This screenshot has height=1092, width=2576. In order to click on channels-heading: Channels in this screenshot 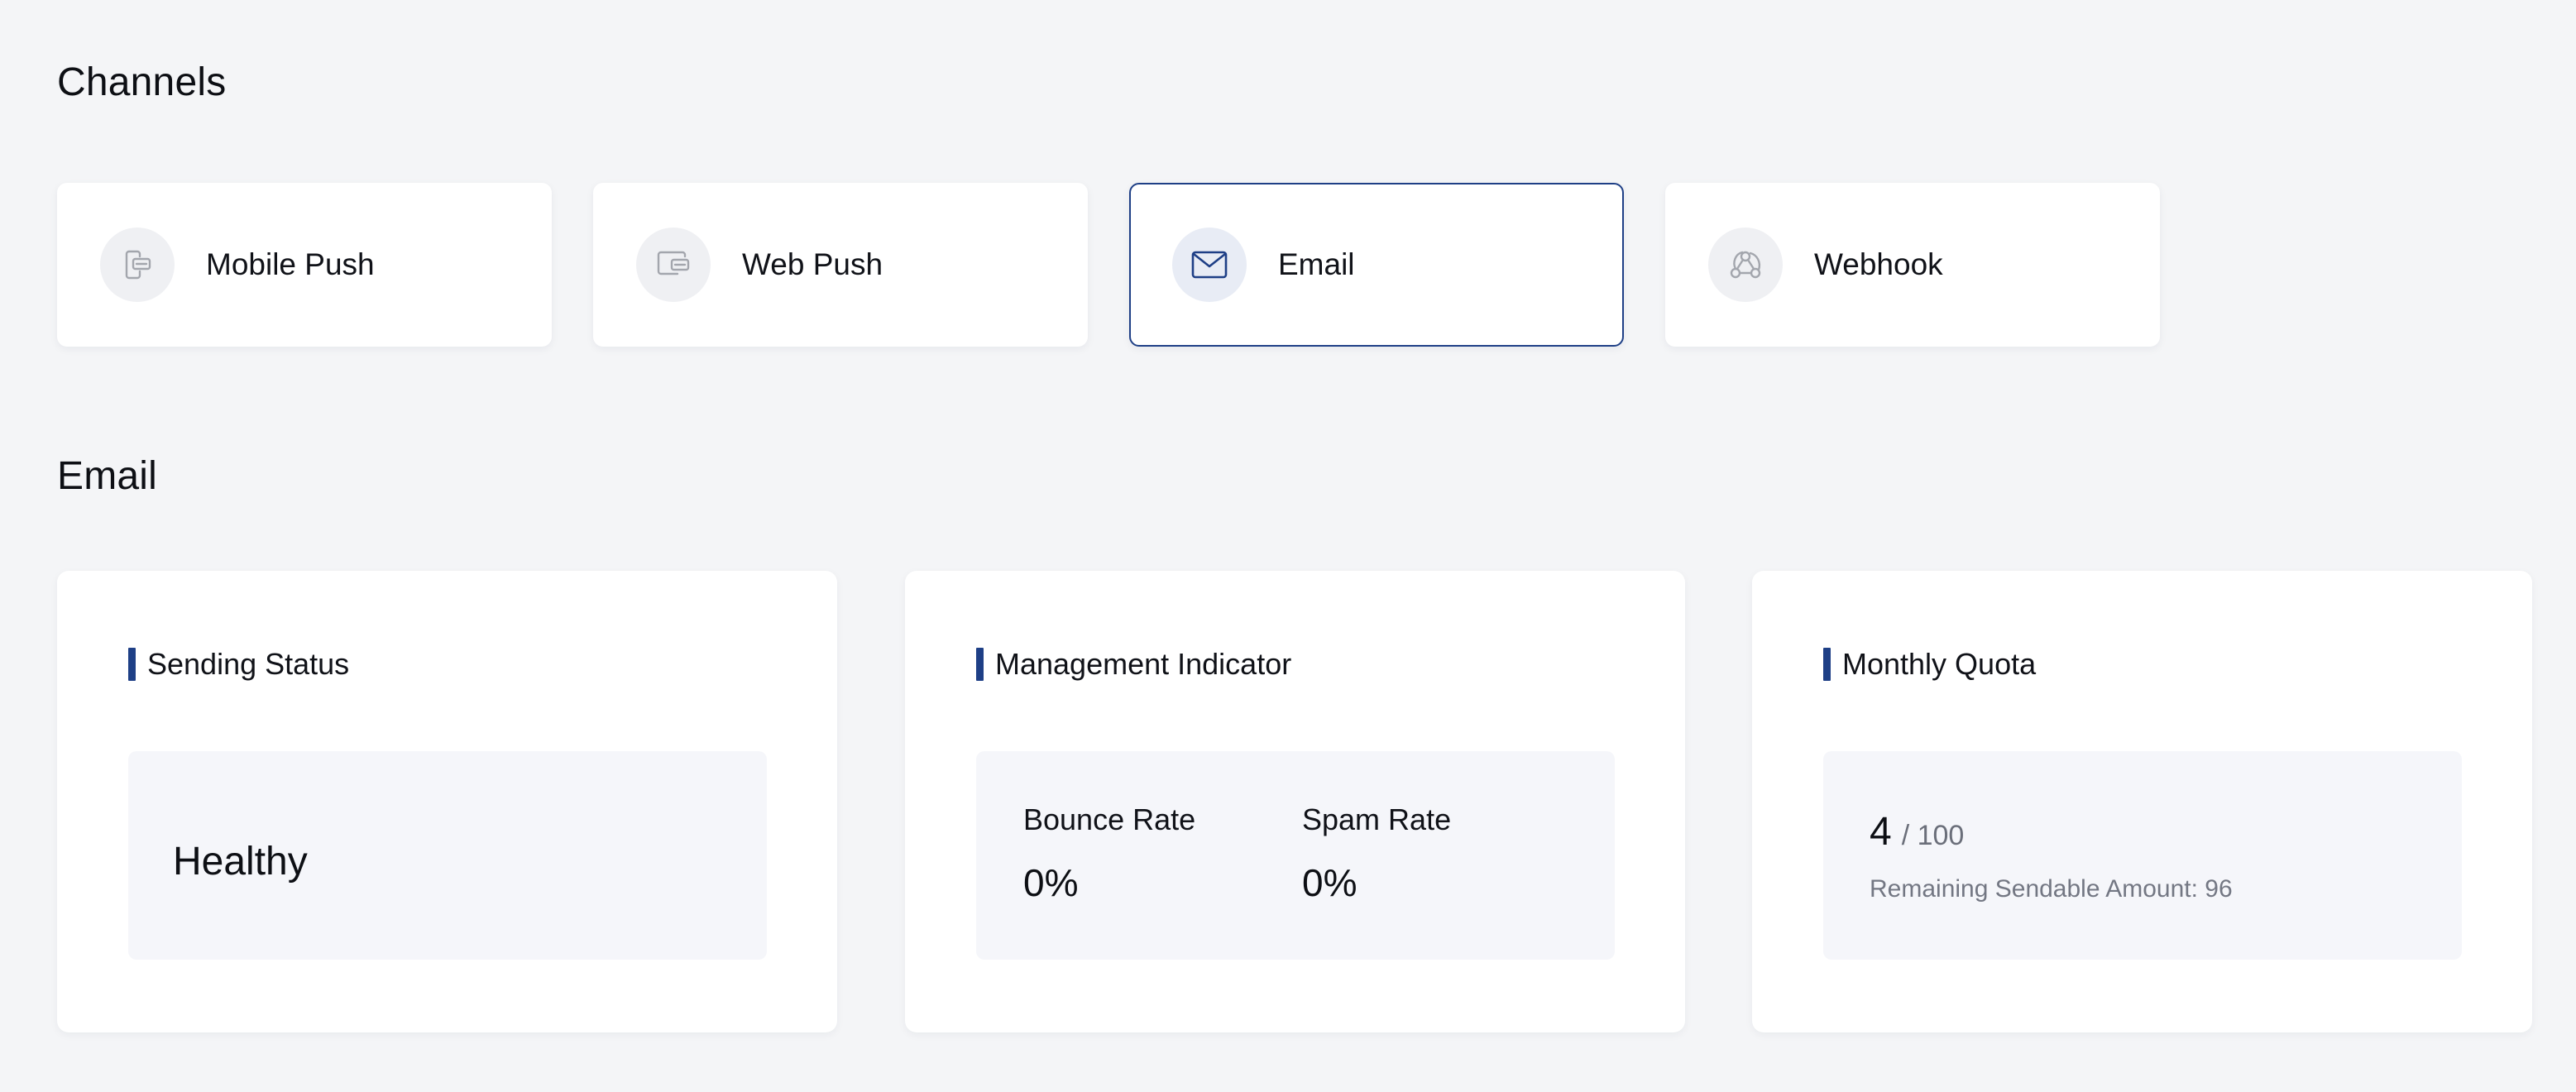, I will do `click(142, 82)`.